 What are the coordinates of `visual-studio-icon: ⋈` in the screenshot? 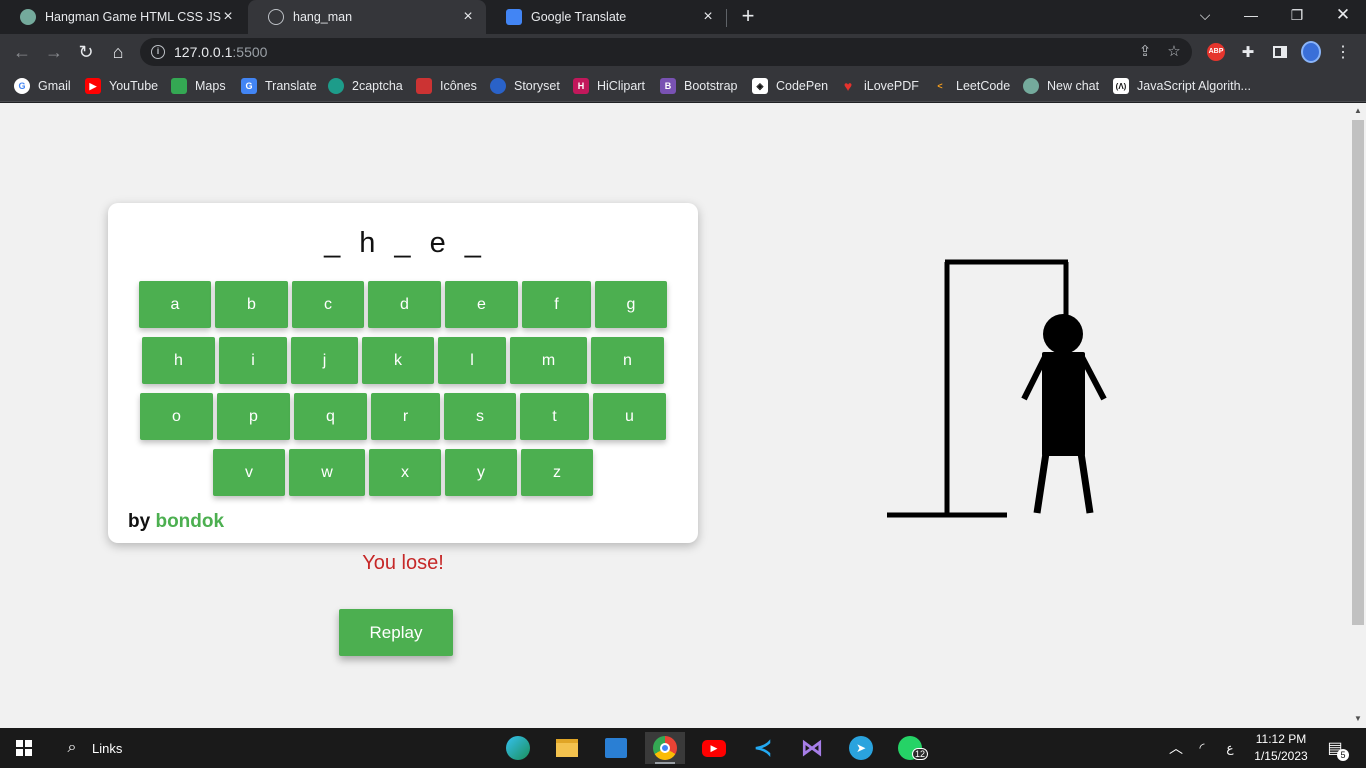 It's located at (812, 748).